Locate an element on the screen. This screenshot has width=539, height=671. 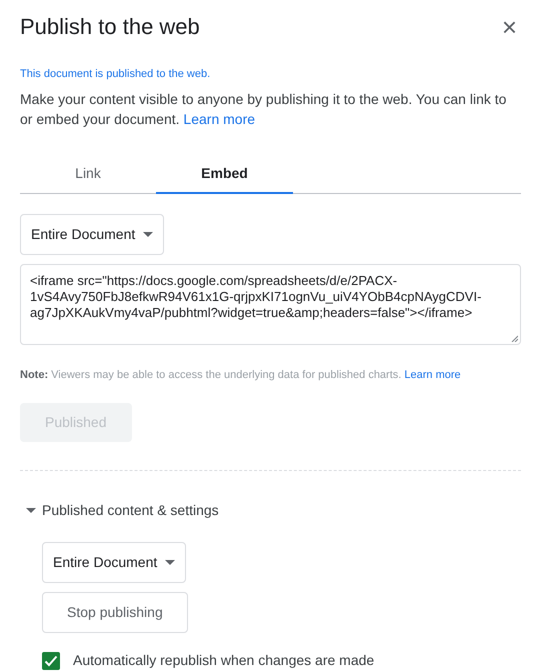
status-message: This document is published to the web. is located at coordinates (116, 74).